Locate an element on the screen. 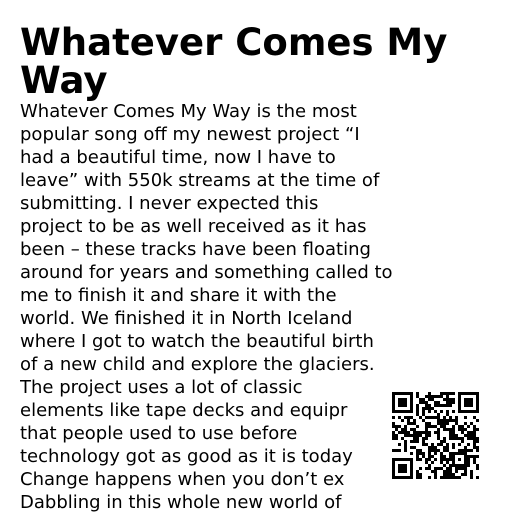 The height and width of the screenshot is (512, 512). body-line: been – these tracks have been floating is located at coordinates (195, 249).